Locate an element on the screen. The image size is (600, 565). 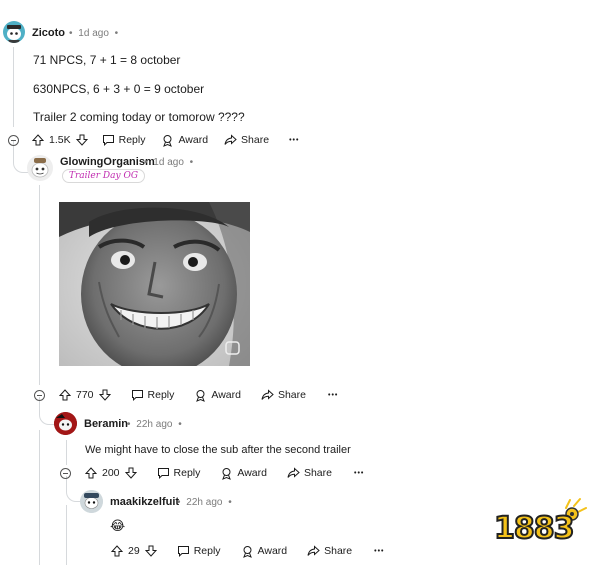
vote-count: 29 is located at coordinates (134, 551).